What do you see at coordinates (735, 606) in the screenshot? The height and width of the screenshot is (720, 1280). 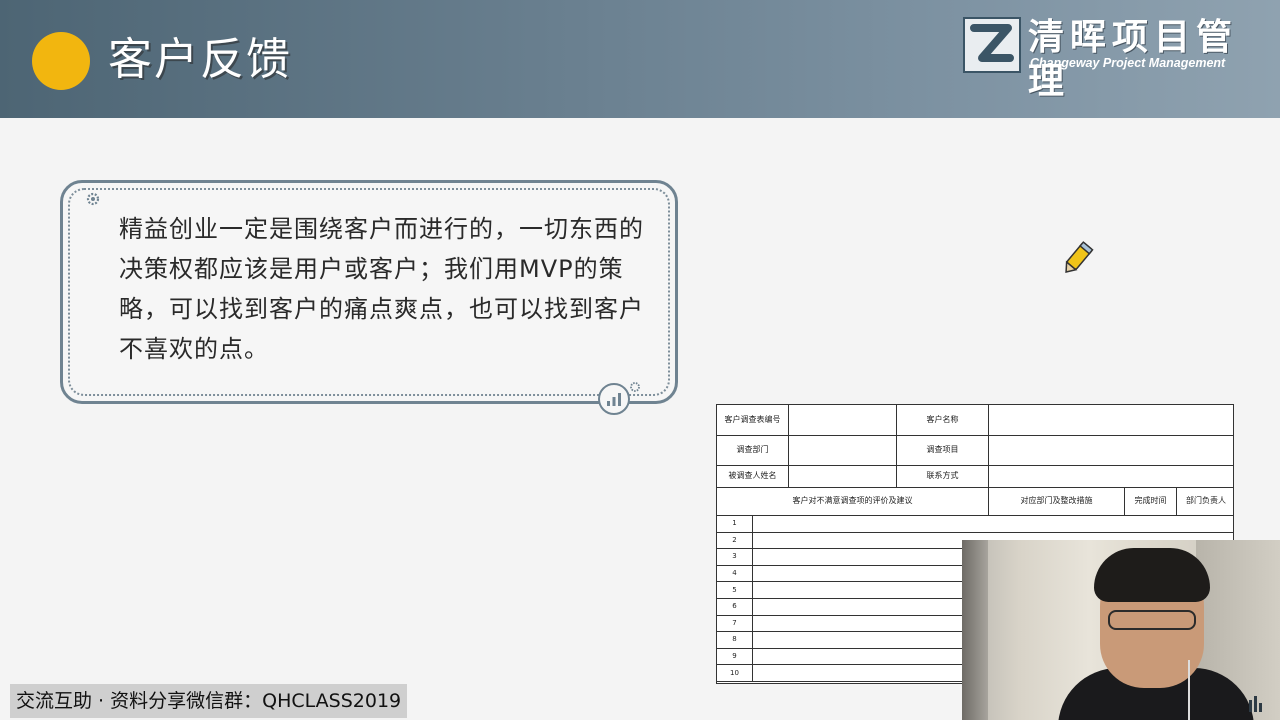 I see `form-row-number: 6` at bounding box center [735, 606].